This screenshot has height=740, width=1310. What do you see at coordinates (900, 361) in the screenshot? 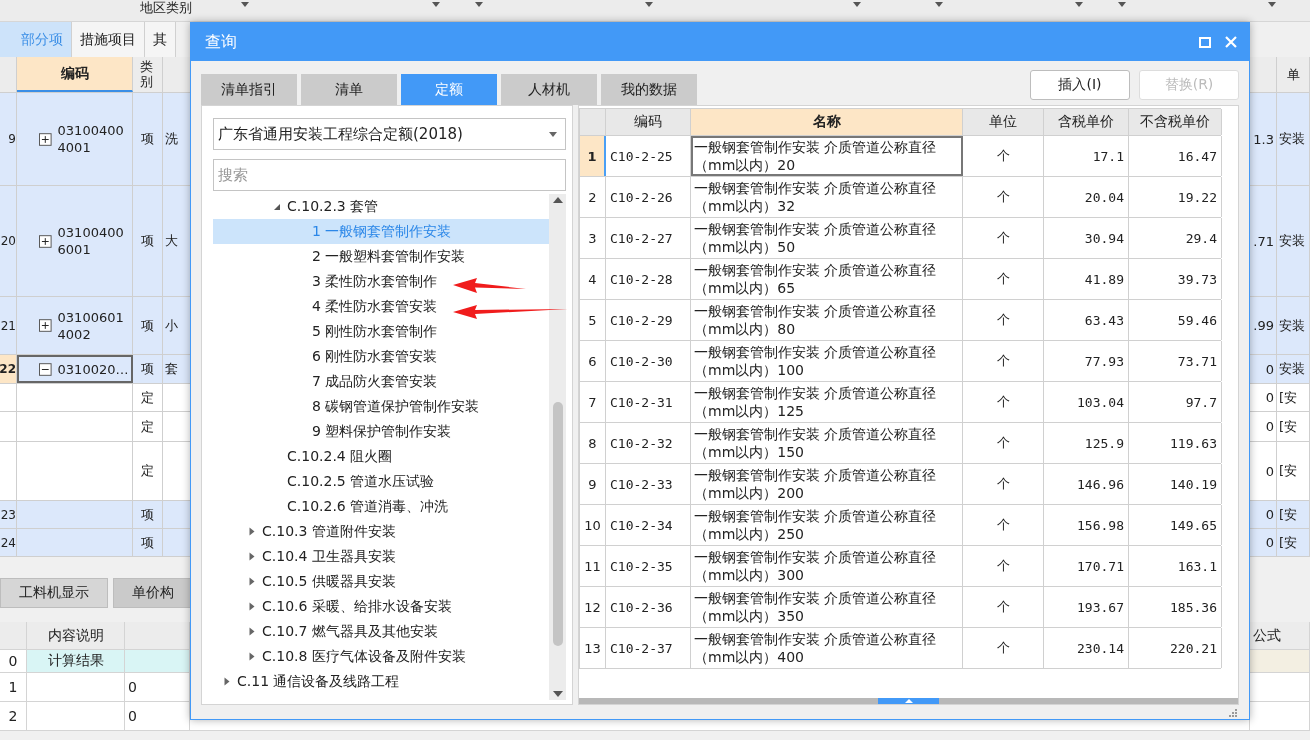
I see `table-row: 6 C10-2-30 一般钢套管制作安装 介质管道公称直径（mm以内）100 个 77.93 73.71` at bounding box center [900, 361].